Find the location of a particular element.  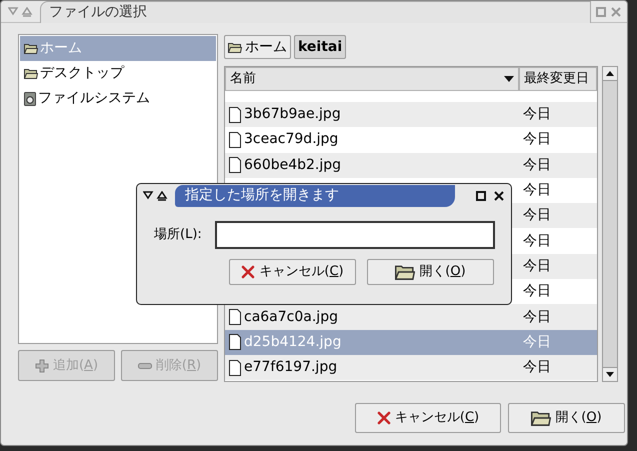

plus-icon is located at coordinates (41, 365).